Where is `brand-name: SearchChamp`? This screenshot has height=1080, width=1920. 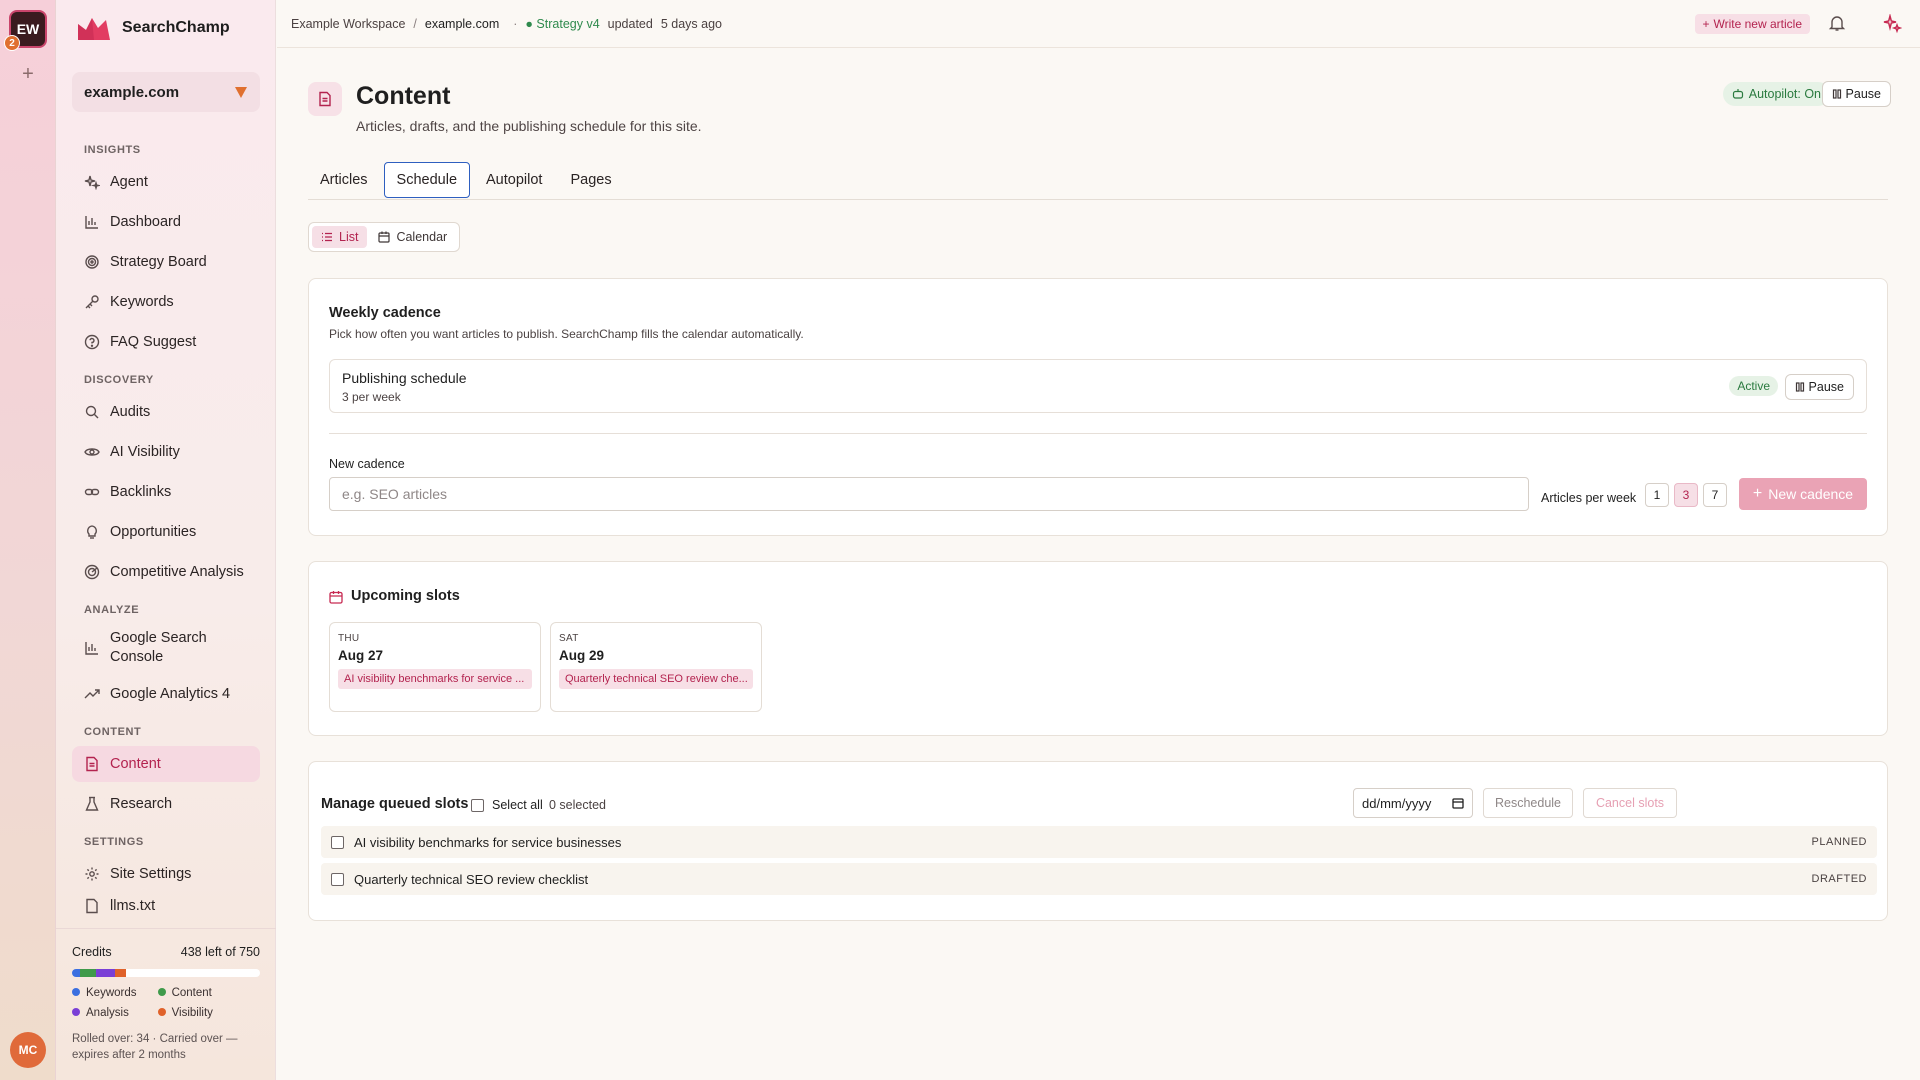 brand-name: SearchChamp is located at coordinates (176, 27).